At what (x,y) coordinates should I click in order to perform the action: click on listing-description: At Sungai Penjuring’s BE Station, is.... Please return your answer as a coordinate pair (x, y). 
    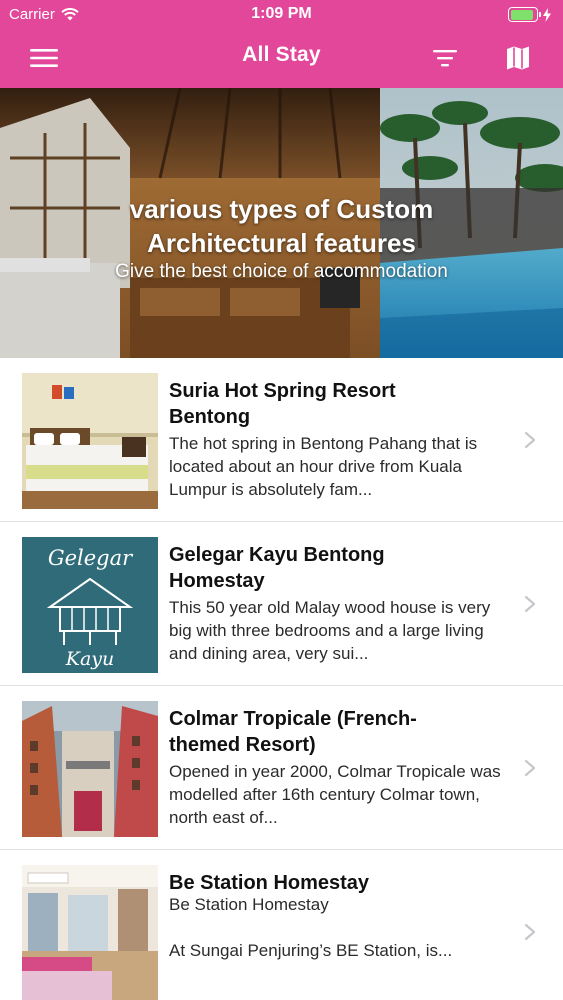
    Looking at the image, I should click on (311, 950).